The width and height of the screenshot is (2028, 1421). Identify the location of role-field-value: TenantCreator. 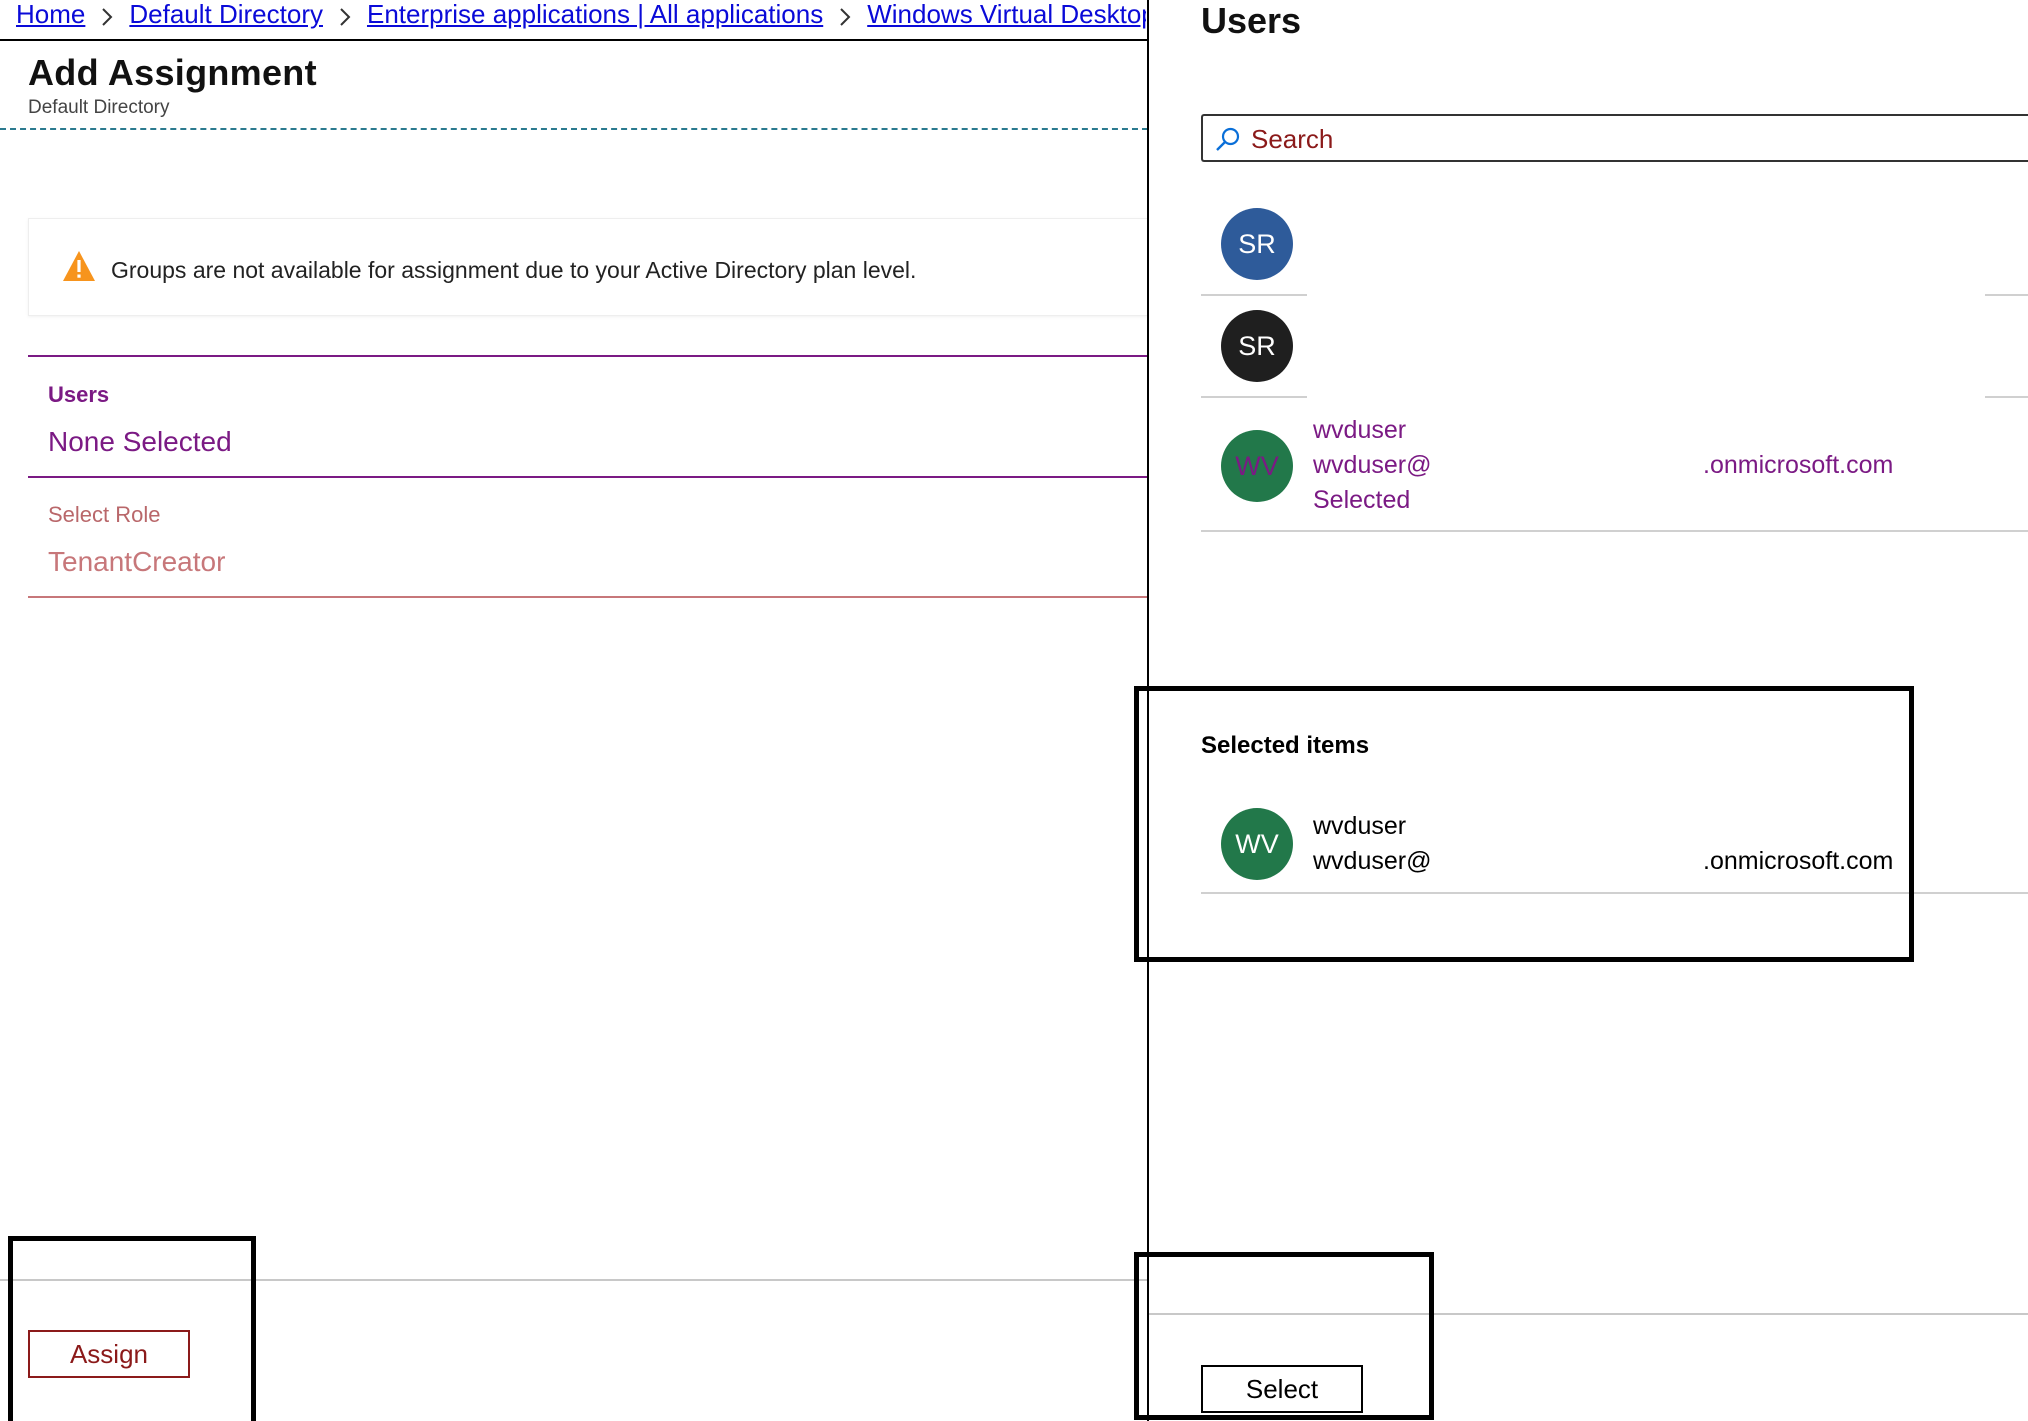
(136, 562).